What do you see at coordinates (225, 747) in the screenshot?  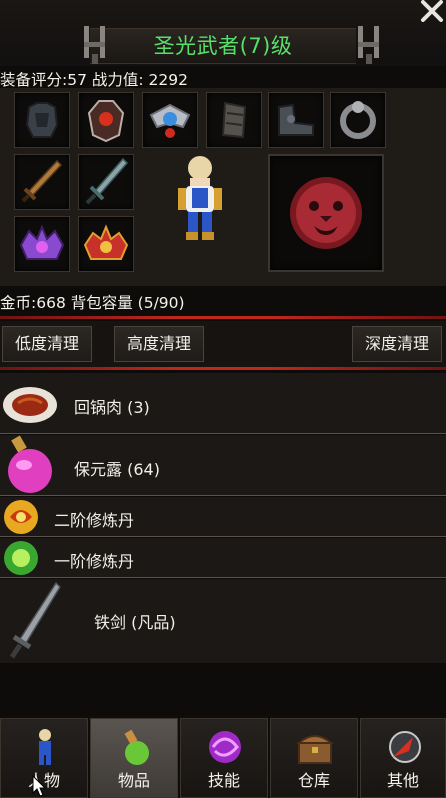 I see `skill-orb-icon` at bounding box center [225, 747].